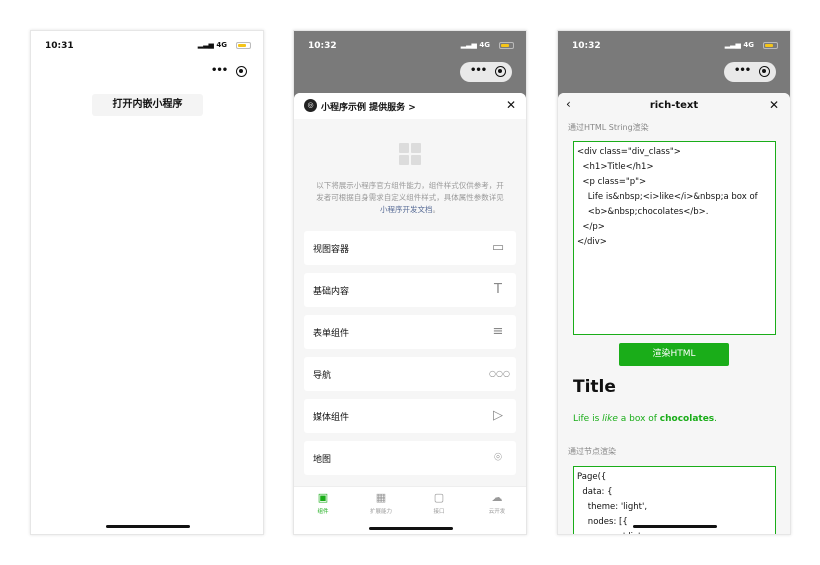  What do you see at coordinates (498, 247) in the screenshot?
I see `container-icon: ▭` at bounding box center [498, 247].